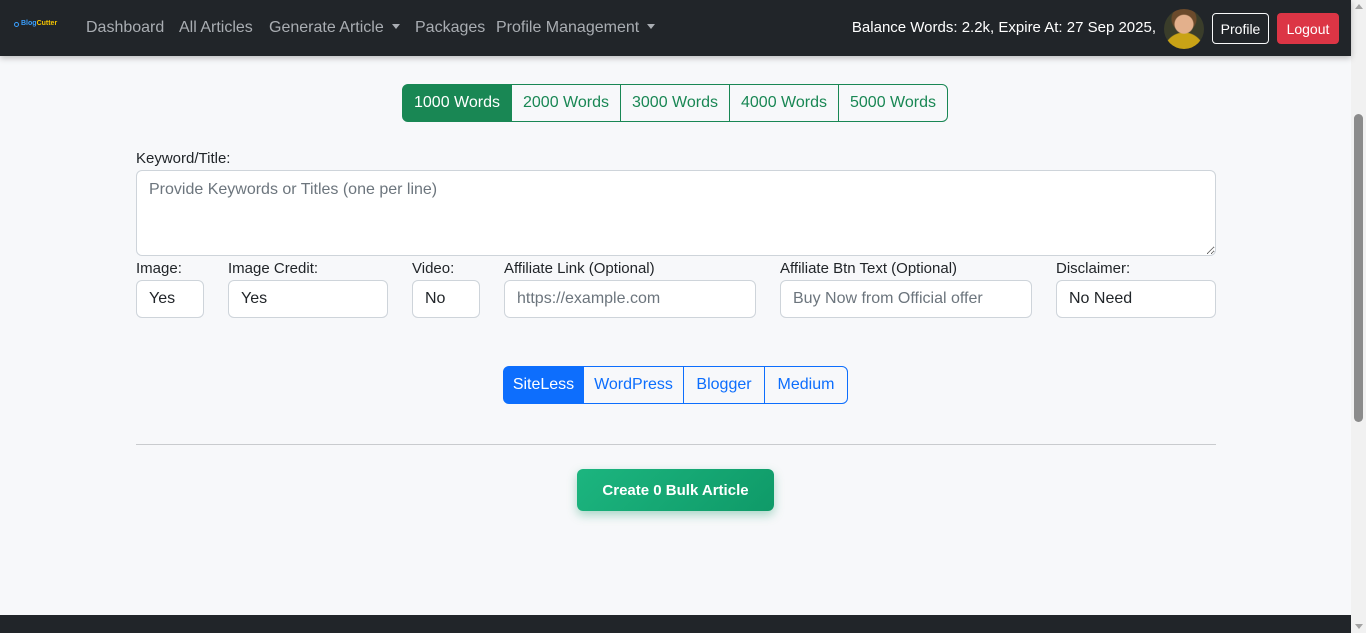  Describe the element at coordinates (308, 299) in the screenshot. I see `image-credit-select: Yes` at that location.